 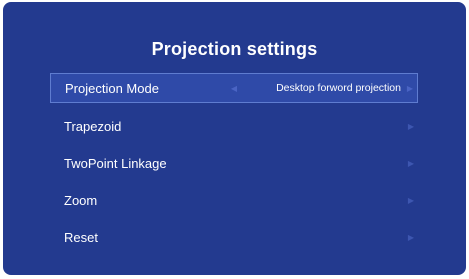 What do you see at coordinates (234, 126) in the screenshot?
I see `menu-item-trapezoid: Trapezoid ▶` at bounding box center [234, 126].